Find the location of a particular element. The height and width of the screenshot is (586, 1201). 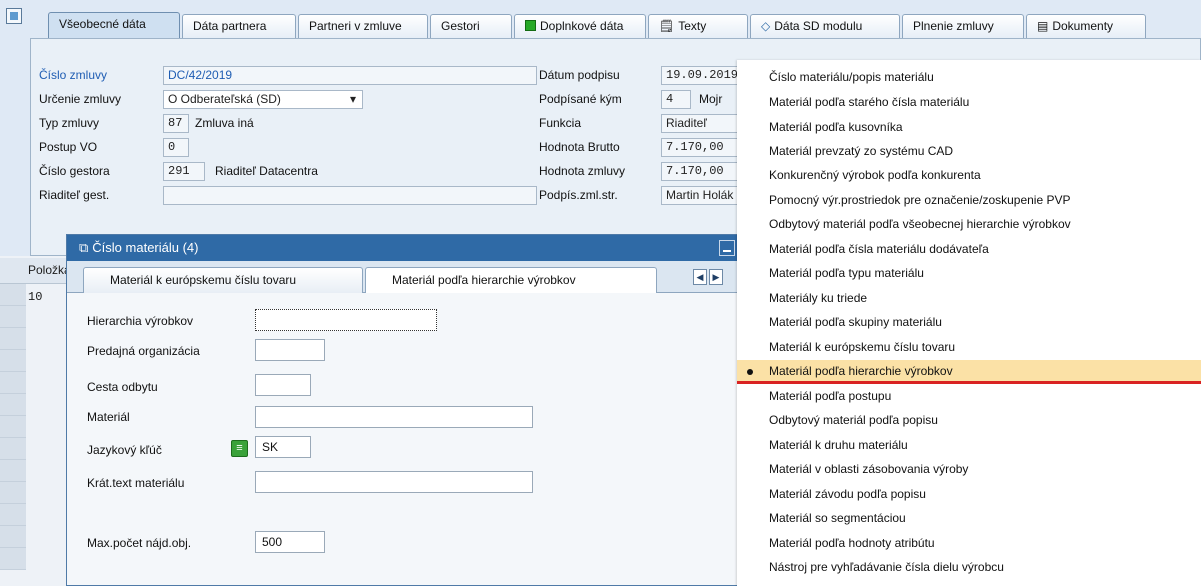

tab-gestori: Gestori is located at coordinates (471, 26).